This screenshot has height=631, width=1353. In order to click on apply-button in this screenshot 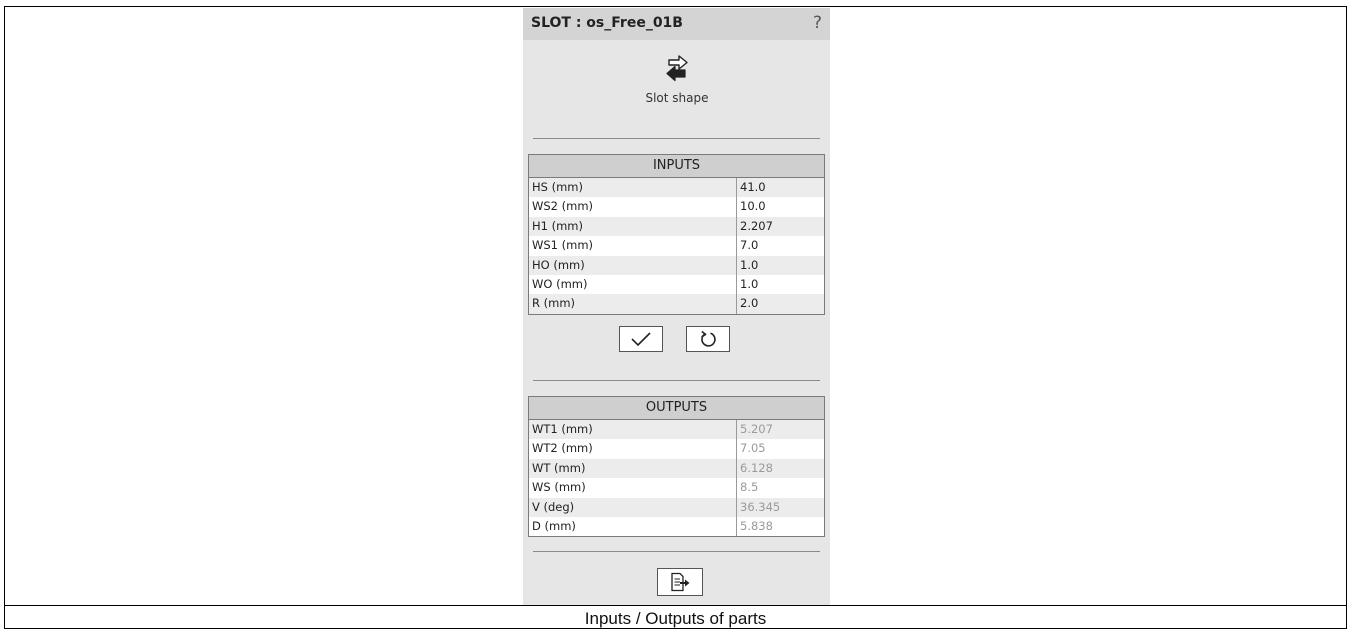, I will do `click(641, 339)`.